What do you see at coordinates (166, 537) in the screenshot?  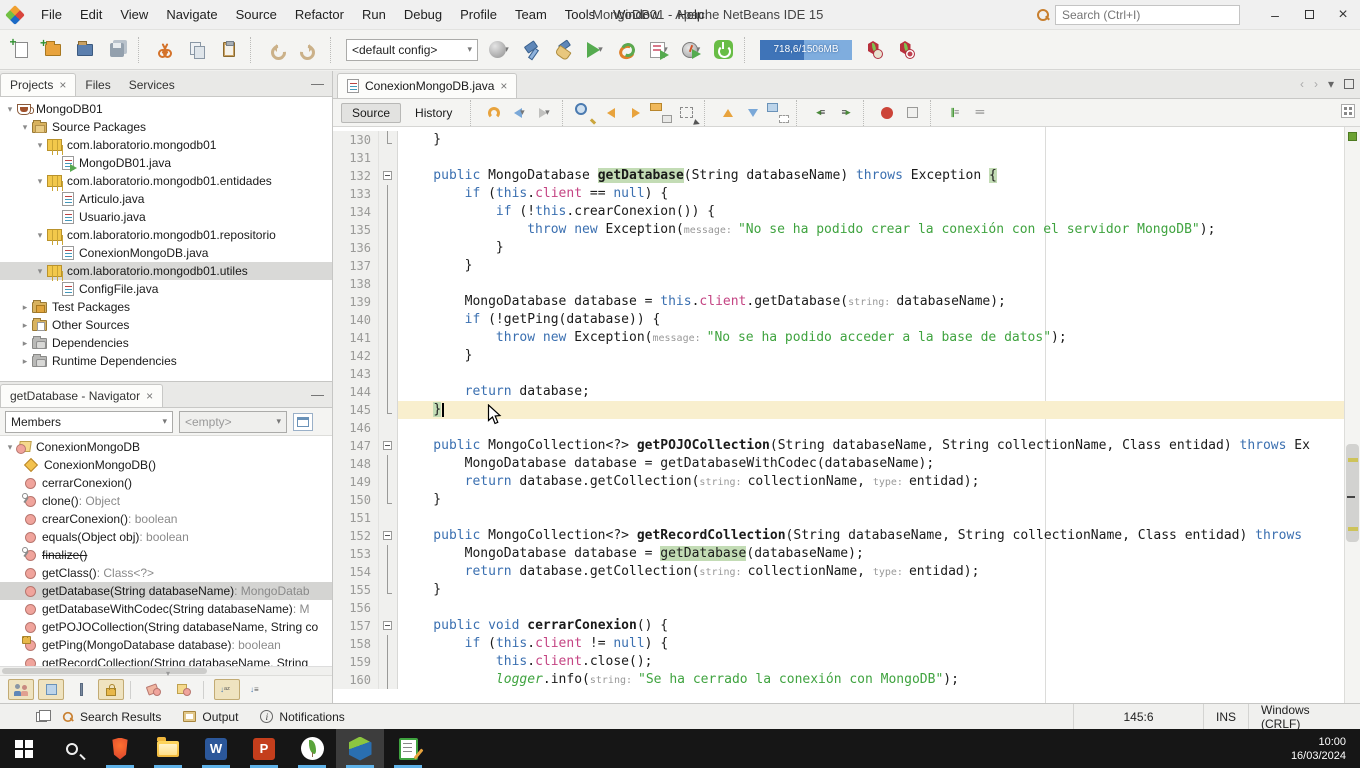 I see `member-item: equals(Object obj) : boolean` at bounding box center [166, 537].